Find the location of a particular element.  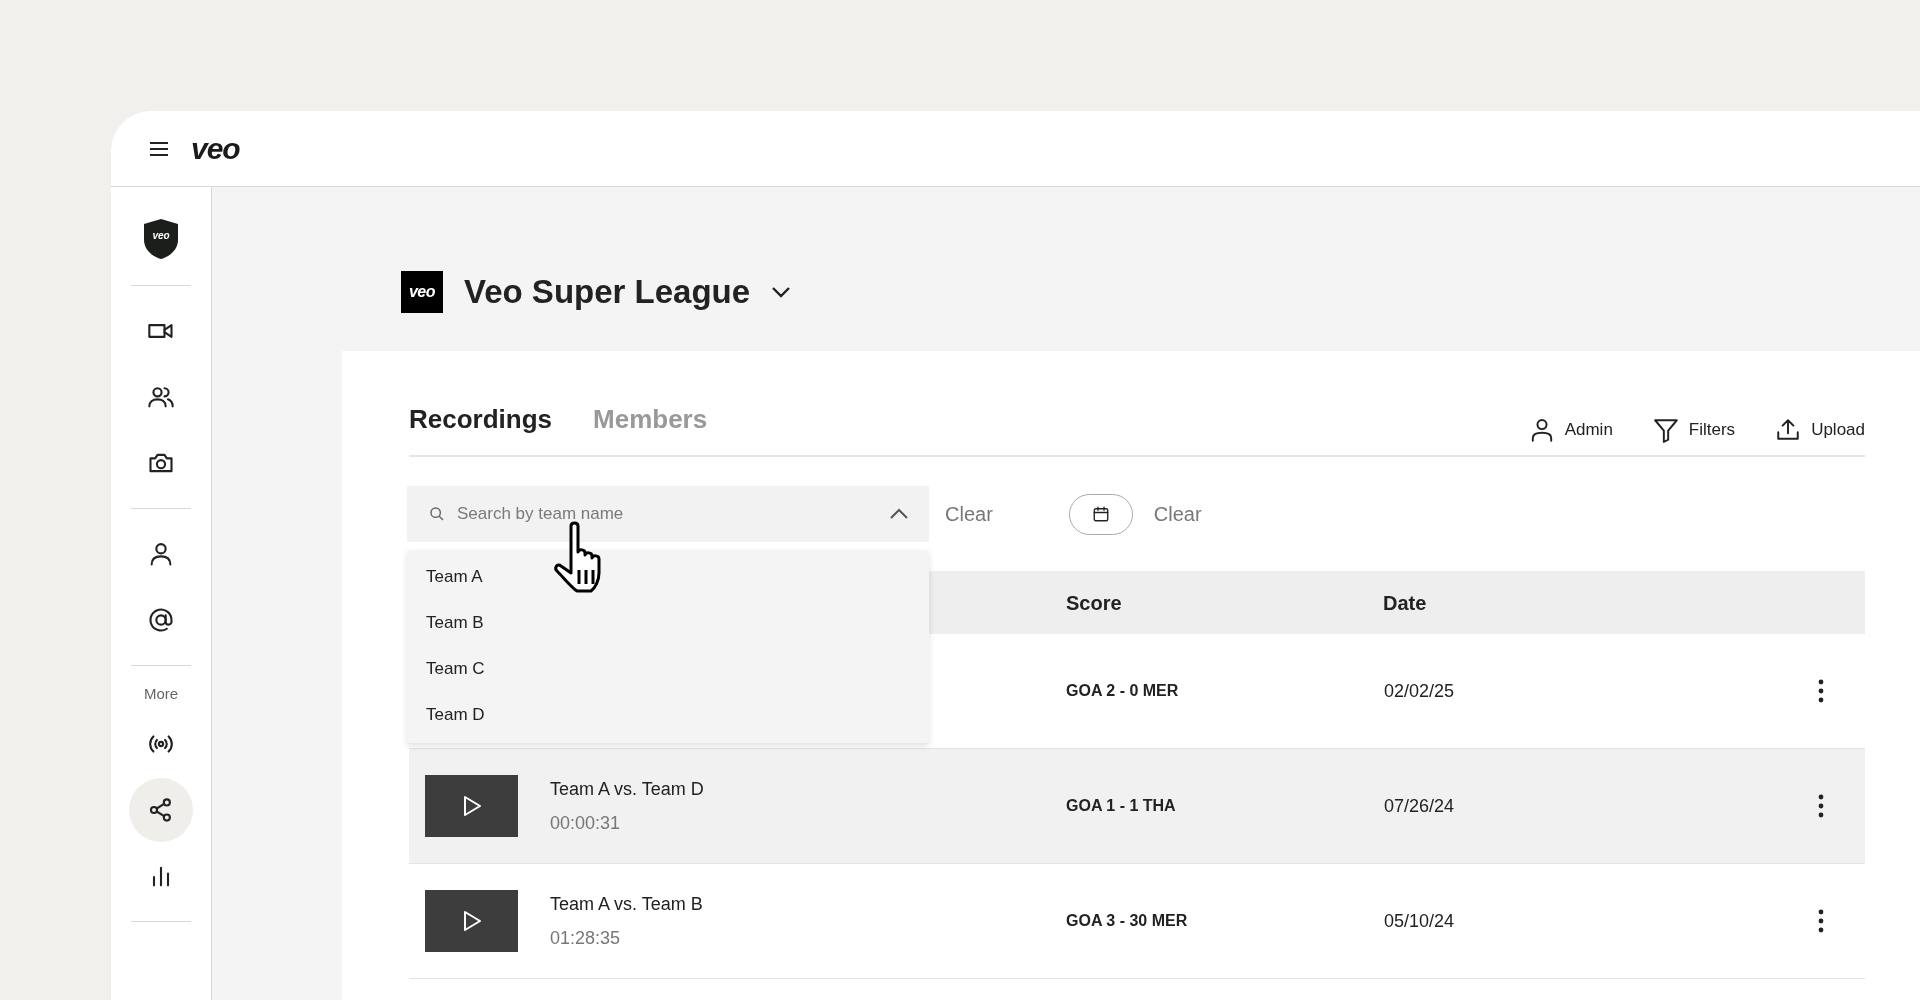

league-title: Veo Super League is located at coordinates (607, 292).